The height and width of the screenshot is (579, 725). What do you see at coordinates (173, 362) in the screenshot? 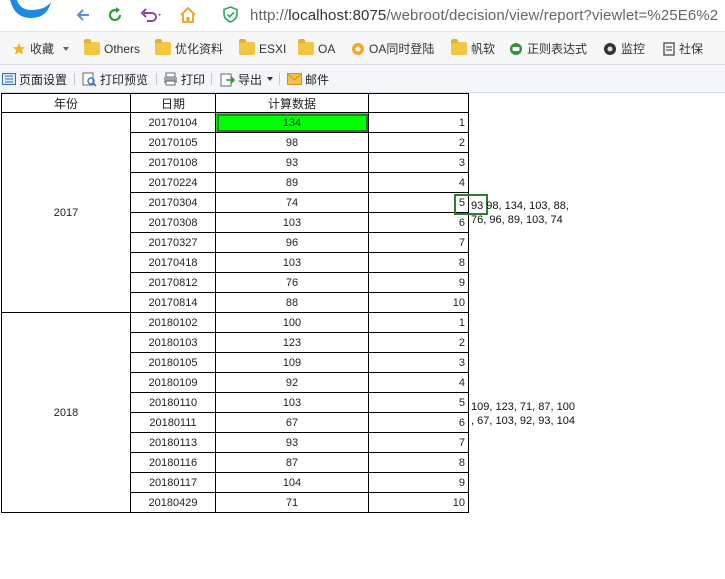
I see `date-cell: 20180105` at bounding box center [173, 362].